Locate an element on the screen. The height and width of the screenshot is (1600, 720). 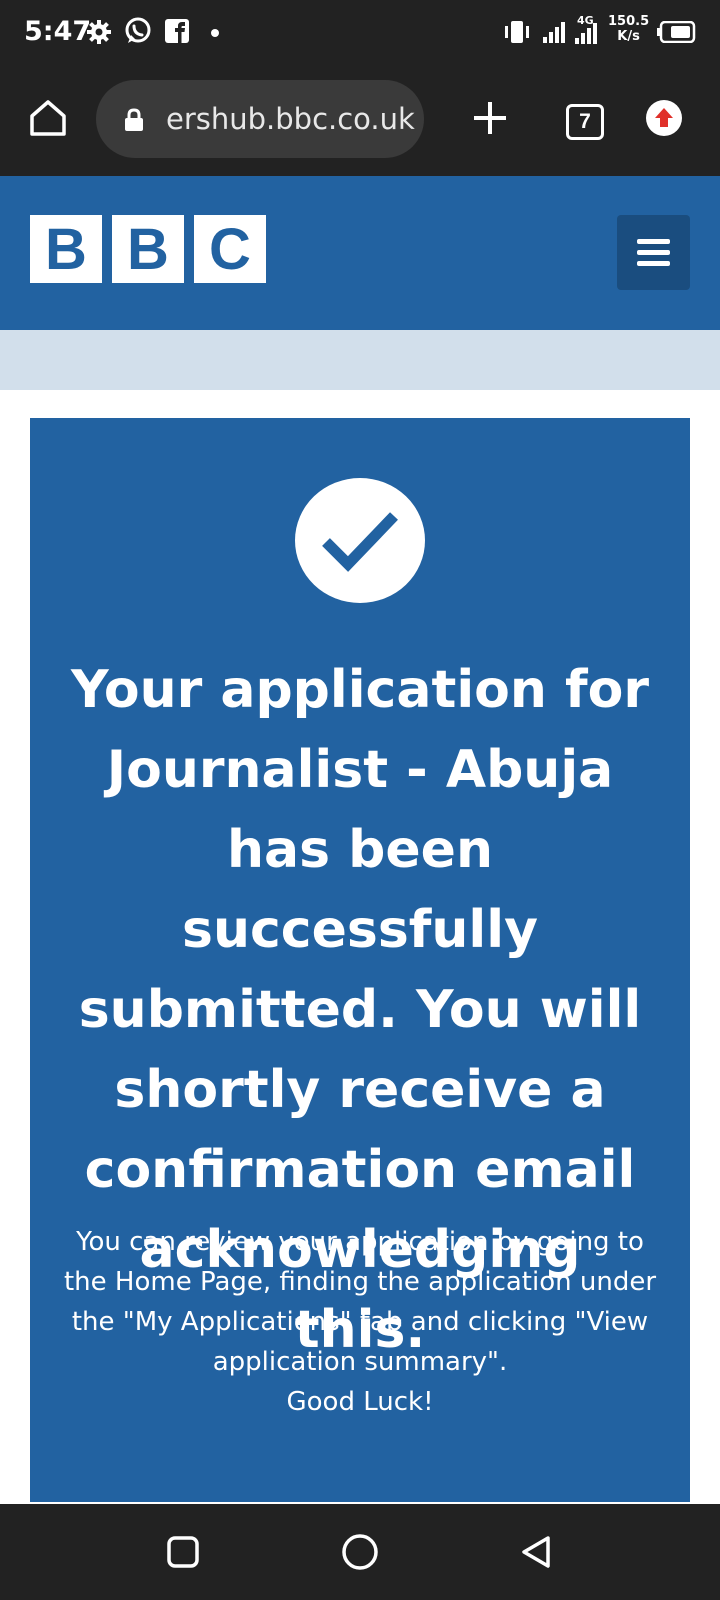
sub-navigation-band is located at coordinates (360, 360).